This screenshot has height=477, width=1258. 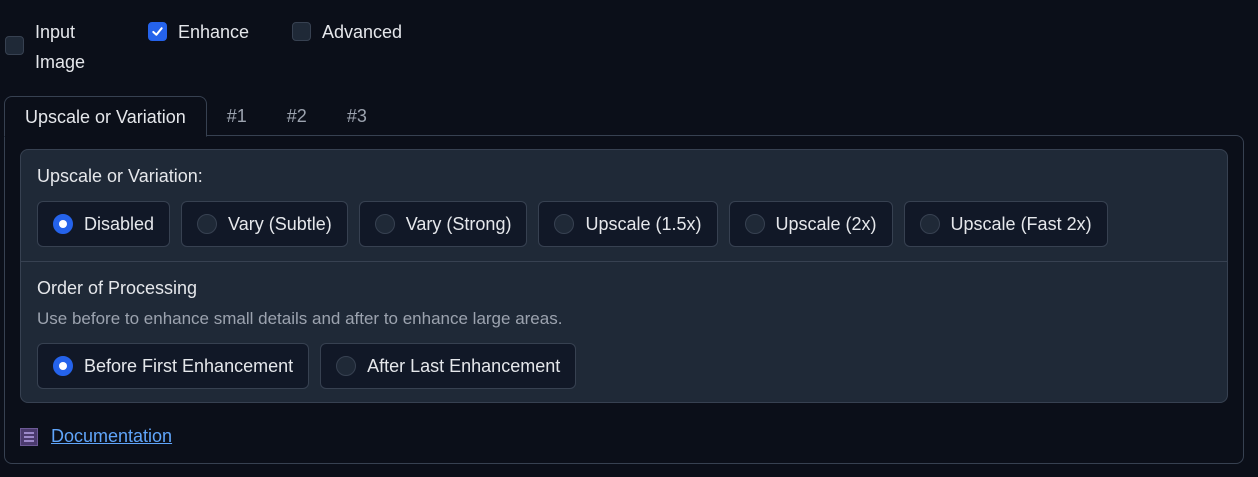 I want to click on radio-after-last-enhancement: After Last Enhancement, so click(x=448, y=366).